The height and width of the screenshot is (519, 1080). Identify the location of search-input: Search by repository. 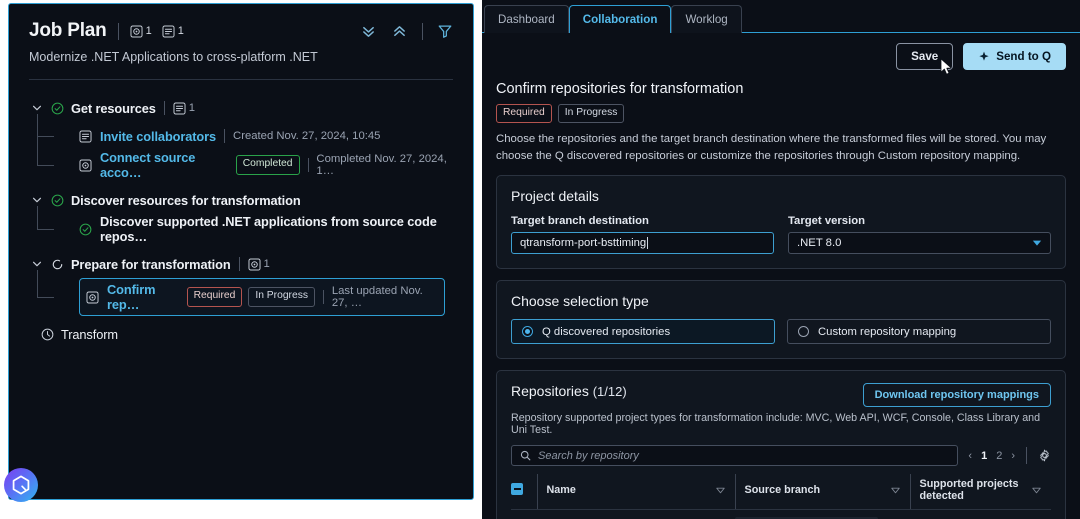
(735, 456).